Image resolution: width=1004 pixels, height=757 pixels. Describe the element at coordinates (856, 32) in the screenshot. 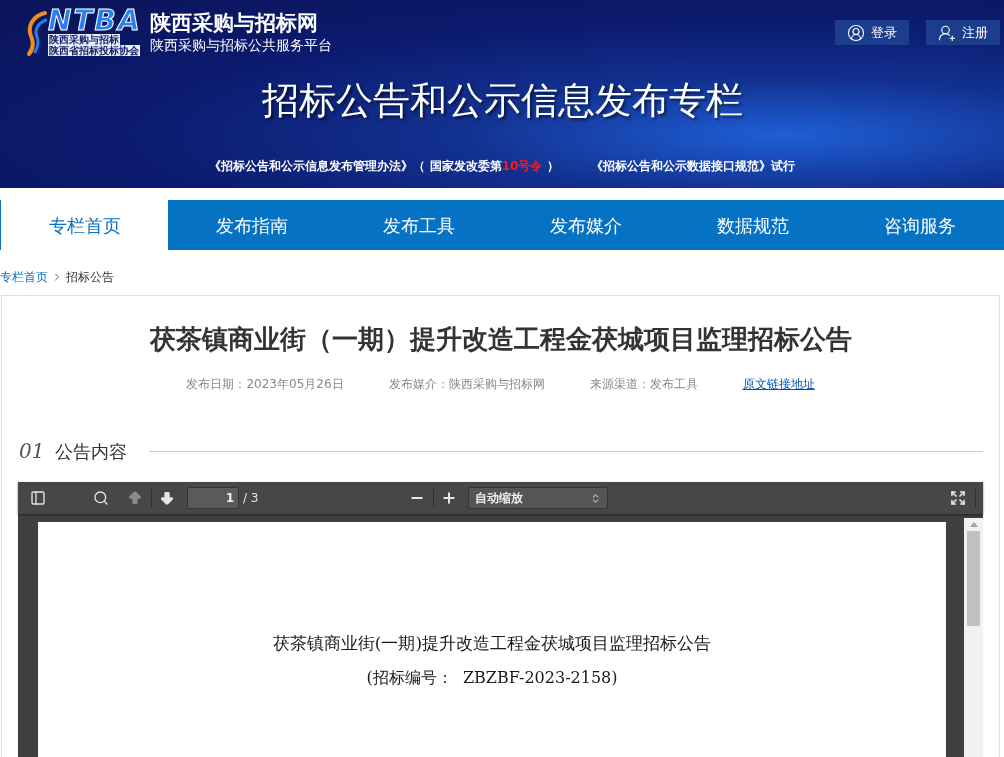

I see `user-circle-icon` at that location.